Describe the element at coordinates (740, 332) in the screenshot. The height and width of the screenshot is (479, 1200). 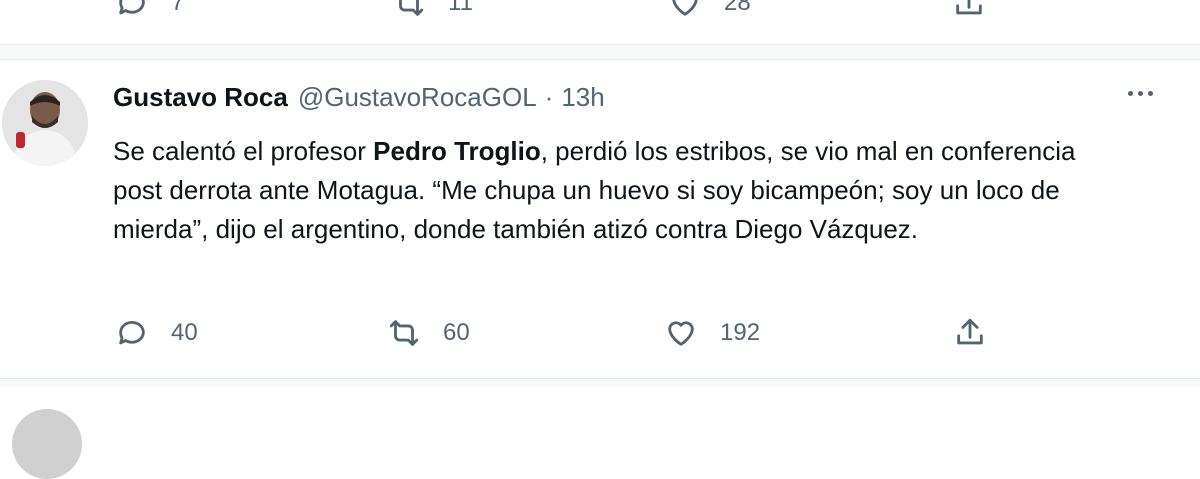
I see `like-count: 192` at that location.